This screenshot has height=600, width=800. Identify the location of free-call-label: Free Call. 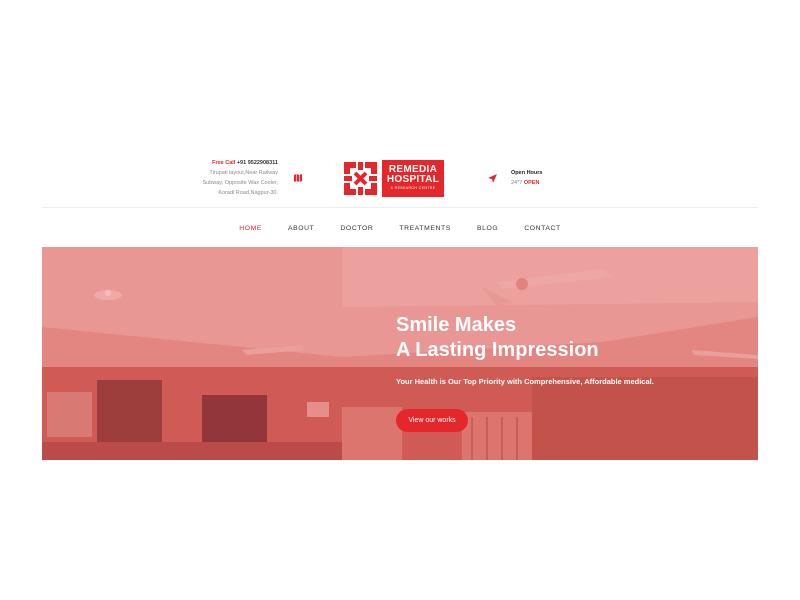
(224, 163).